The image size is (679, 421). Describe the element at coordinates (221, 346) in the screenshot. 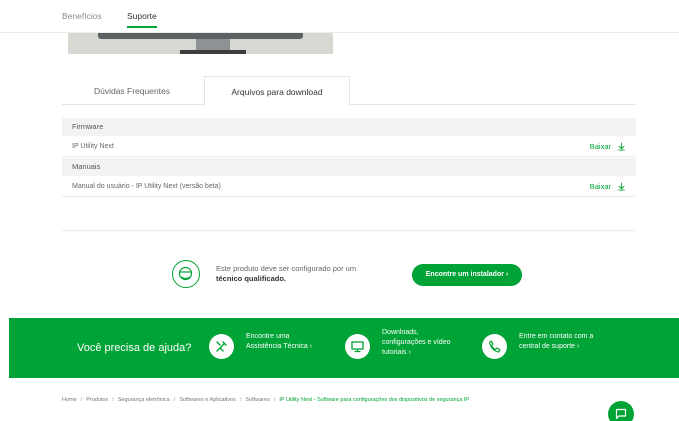

I see `tools-icon` at that location.